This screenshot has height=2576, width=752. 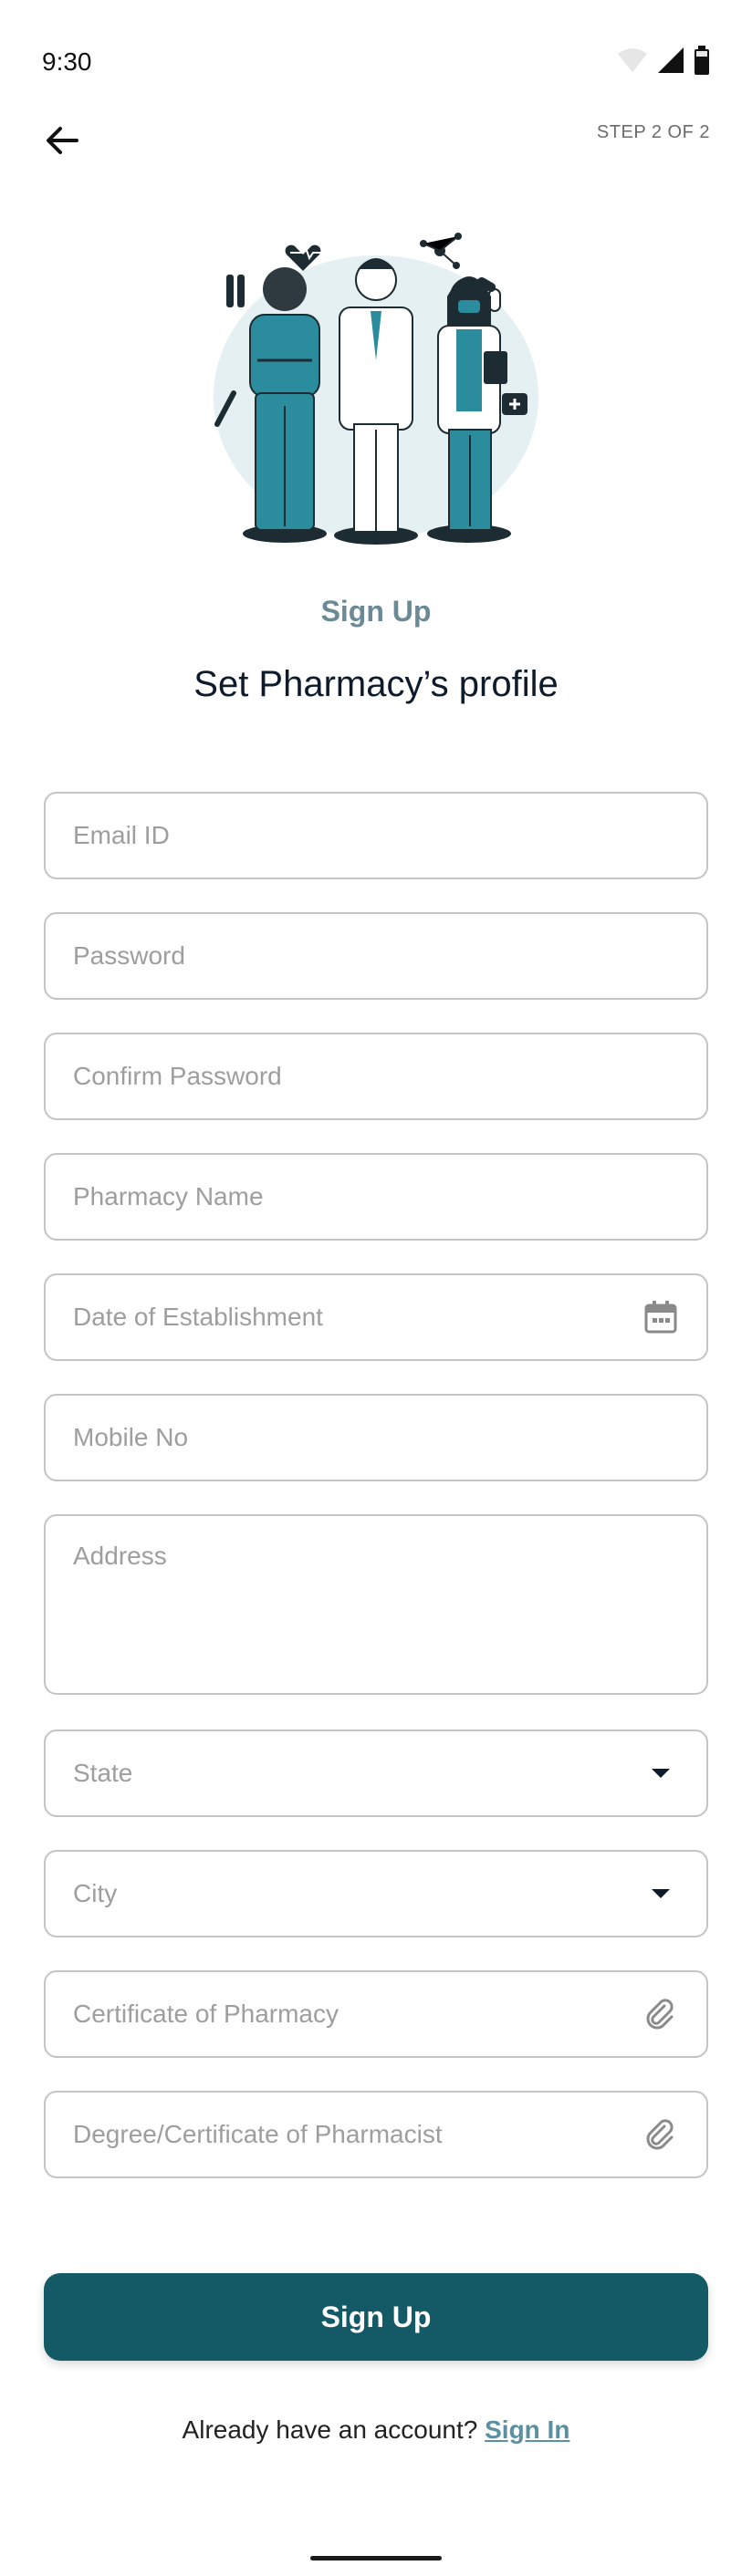 I want to click on page-title: Set Pharmacy’s profile, so click(x=376, y=684).